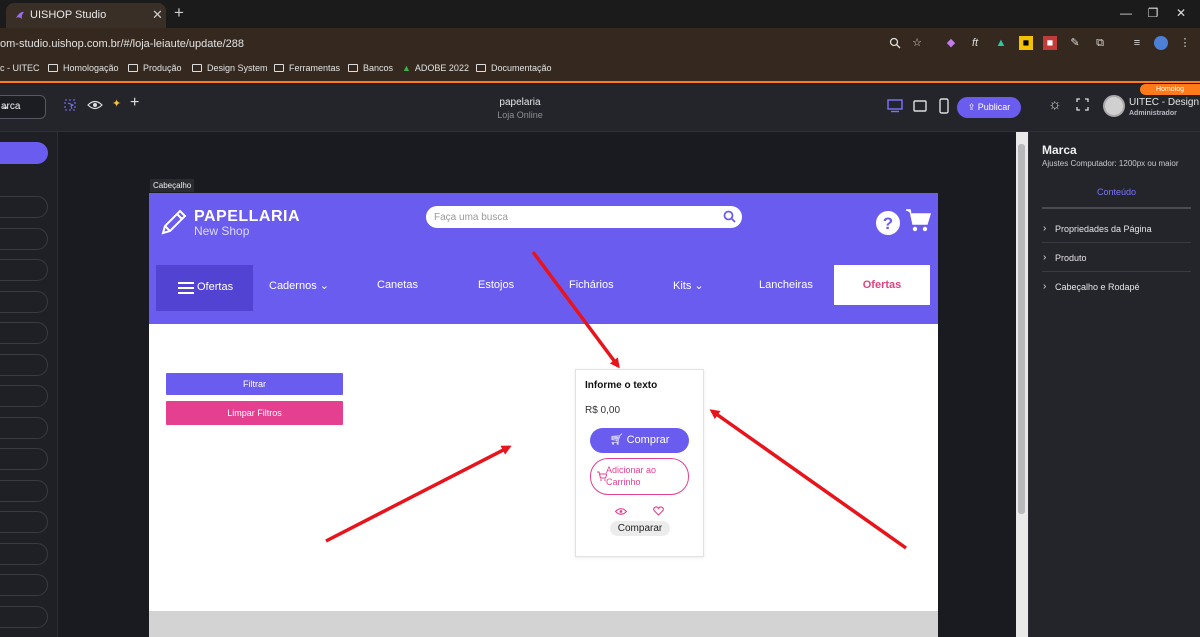  Describe the element at coordinates (397, 285) in the screenshot. I see `nav-item-canetas: Canetas` at that location.